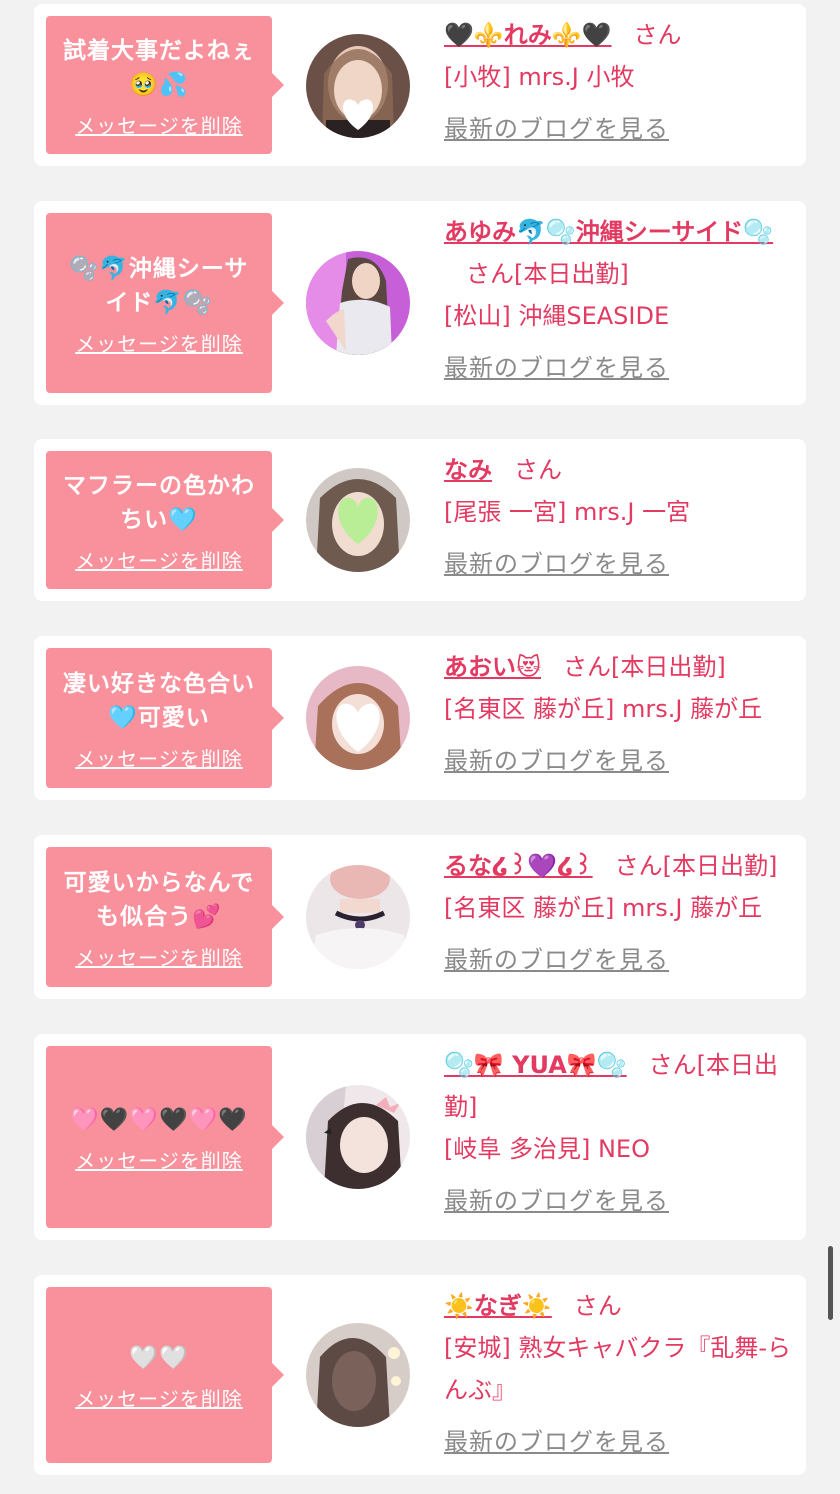  What do you see at coordinates (159, 1119) in the screenshot?
I see `message-text: 🩷🖤🩷🖤🩷🖤` at bounding box center [159, 1119].